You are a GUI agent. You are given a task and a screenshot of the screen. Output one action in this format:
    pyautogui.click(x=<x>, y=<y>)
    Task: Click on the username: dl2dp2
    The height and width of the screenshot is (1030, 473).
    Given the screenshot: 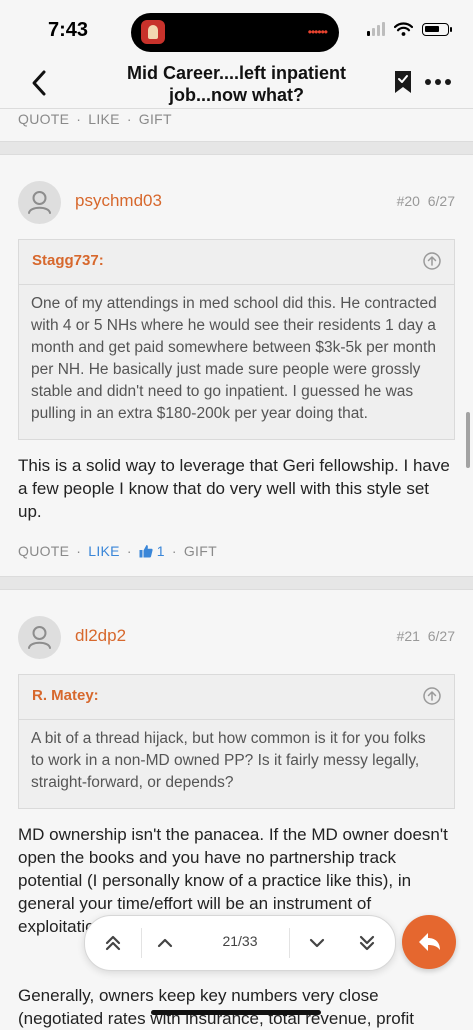 What is the action you would take?
    pyautogui.click(x=100, y=636)
    